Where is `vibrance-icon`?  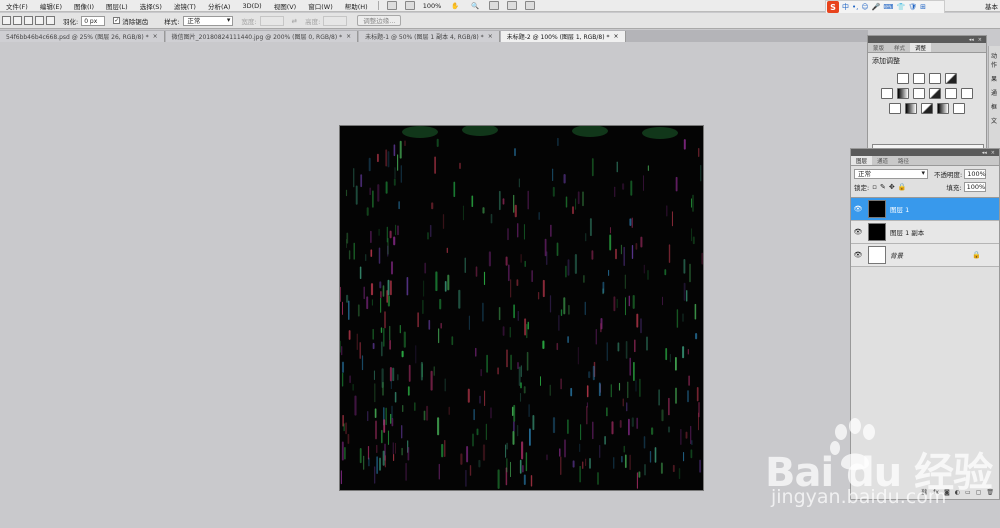 vibrance-icon is located at coordinates (887, 93).